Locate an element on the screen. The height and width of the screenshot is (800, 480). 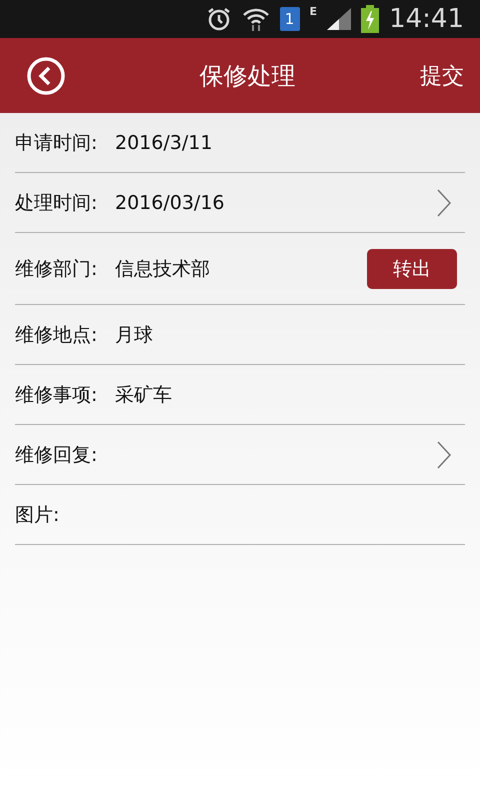
signal-icon is located at coordinates (339, 19).